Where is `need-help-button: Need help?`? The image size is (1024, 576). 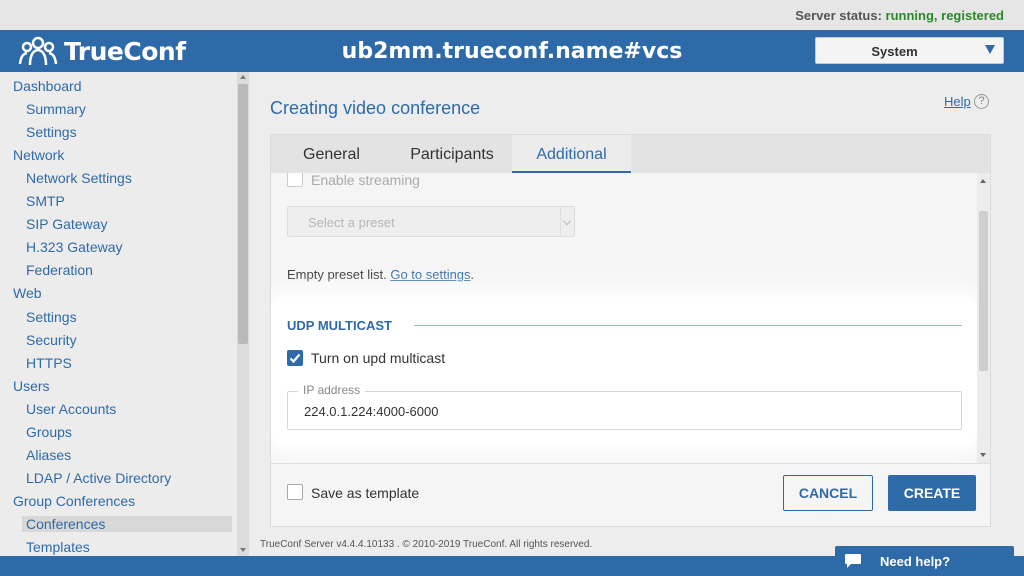 need-help-button: Need help? is located at coordinates (924, 561).